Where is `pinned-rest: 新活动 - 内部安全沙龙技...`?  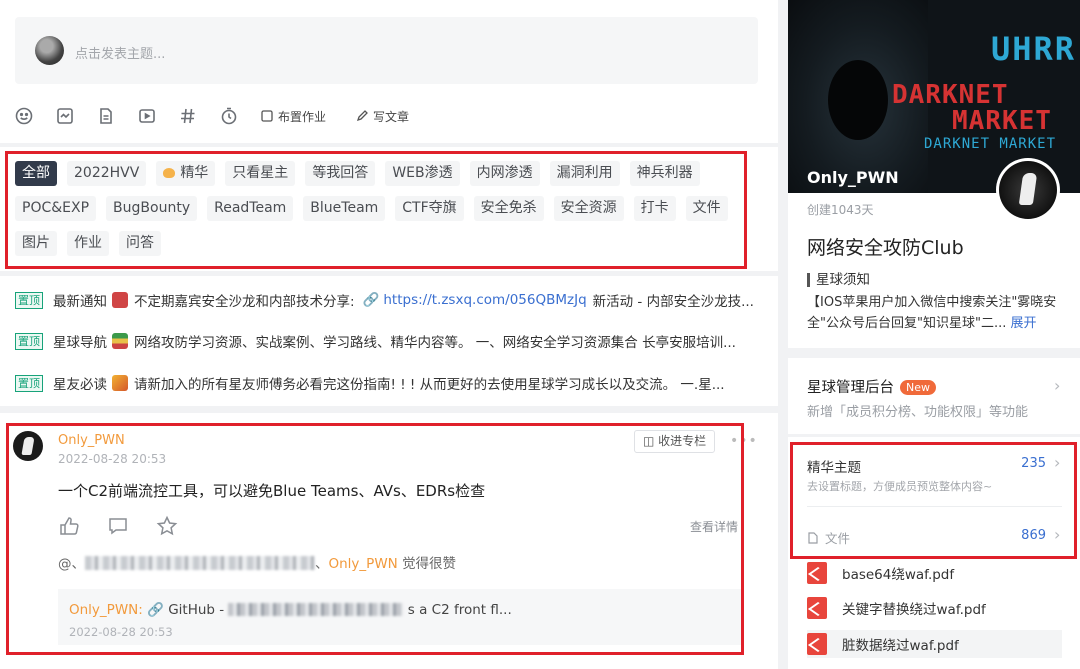
pinned-rest: 新活动 - 内部安全沙龙技... is located at coordinates (673, 302).